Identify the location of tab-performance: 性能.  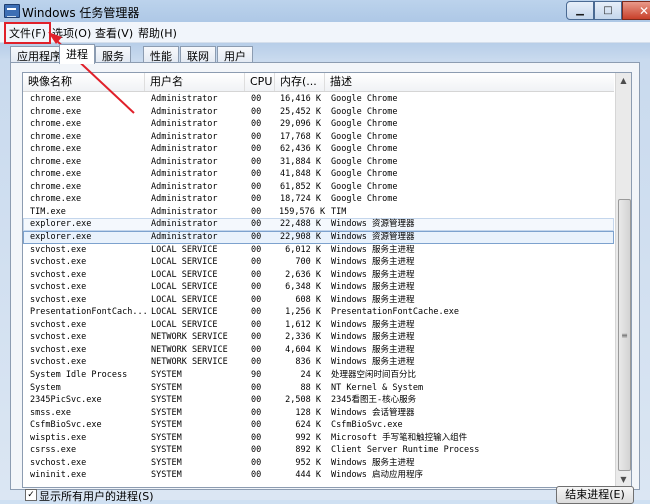
(161, 54).